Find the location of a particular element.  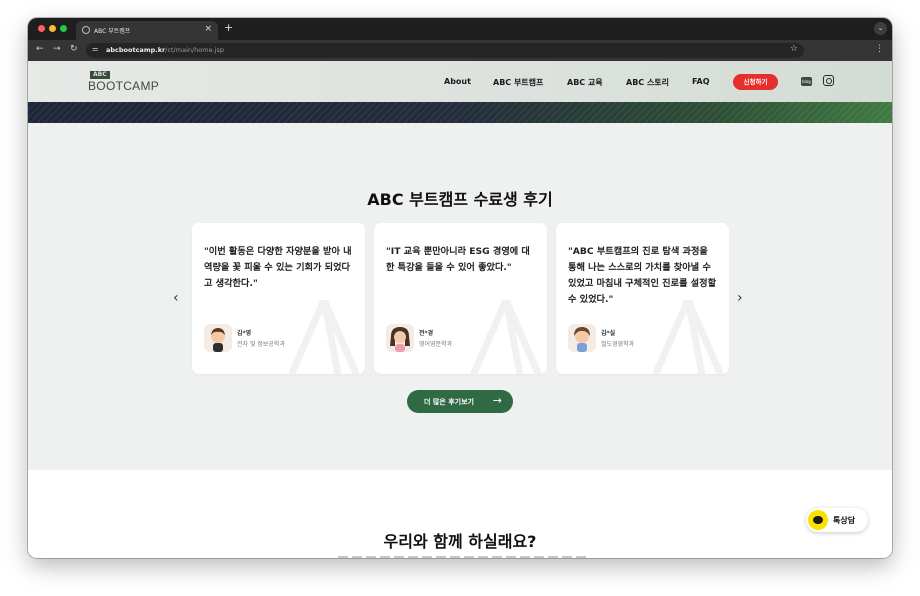

back-icon: ← is located at coordinates (40, 49).